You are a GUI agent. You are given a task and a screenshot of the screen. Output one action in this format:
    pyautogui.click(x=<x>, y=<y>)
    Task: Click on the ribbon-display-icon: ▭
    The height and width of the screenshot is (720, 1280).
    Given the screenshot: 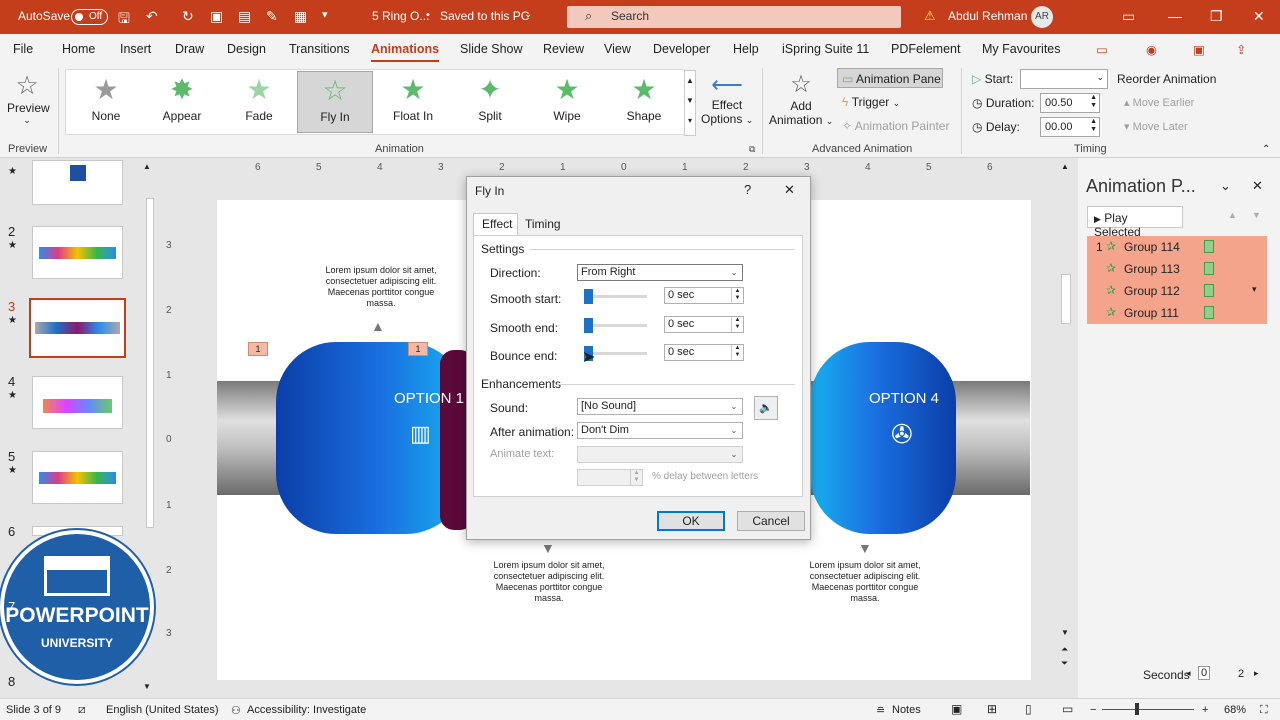 What is the action you would take?
    pyautogui.click(x=1128, y=16)
    